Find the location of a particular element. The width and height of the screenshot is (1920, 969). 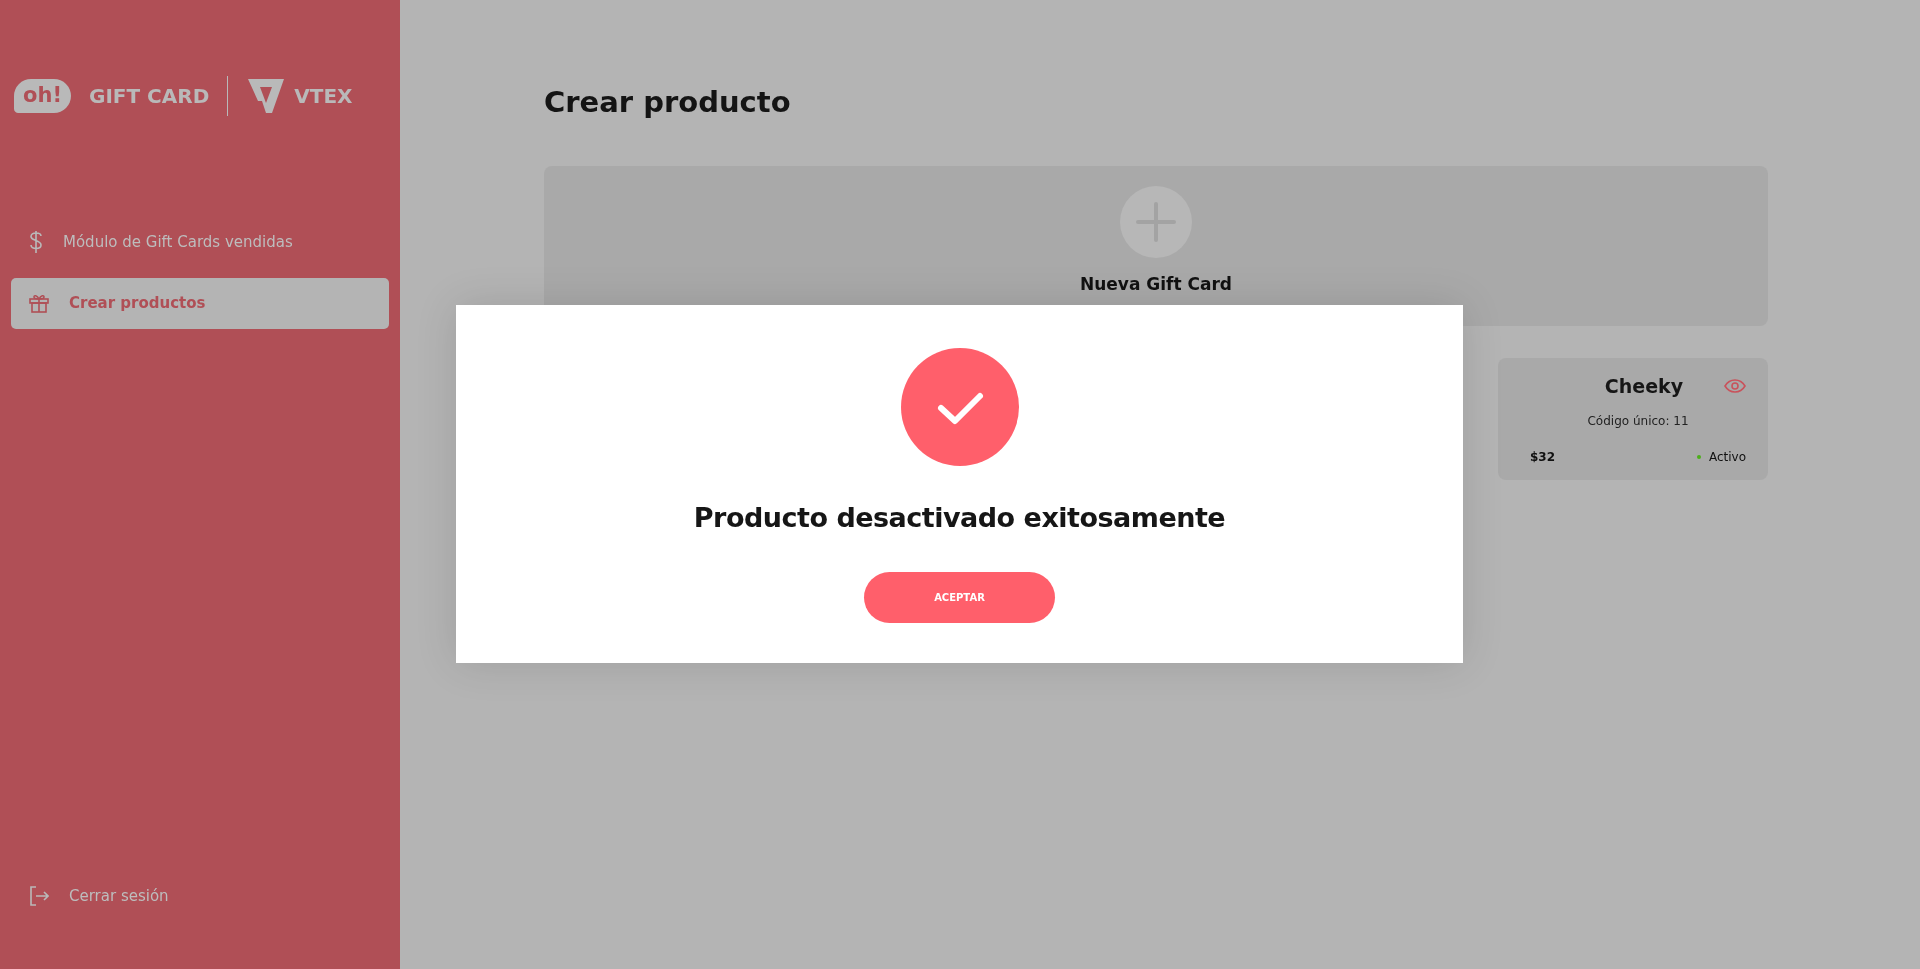

sidebar-item: Módulo de Gift Cards vendidas is located at coordinates (200, 242).